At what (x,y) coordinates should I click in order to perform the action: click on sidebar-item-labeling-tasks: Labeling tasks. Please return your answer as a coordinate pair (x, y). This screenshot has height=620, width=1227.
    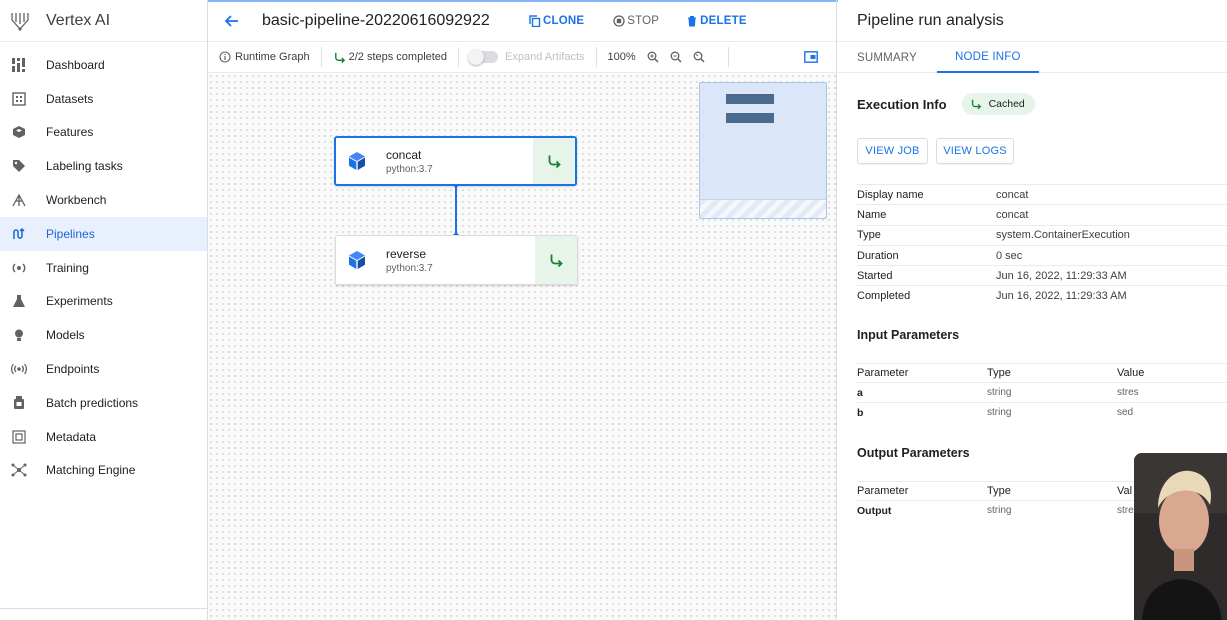
    Looking at the image, I should click on (103, 166).